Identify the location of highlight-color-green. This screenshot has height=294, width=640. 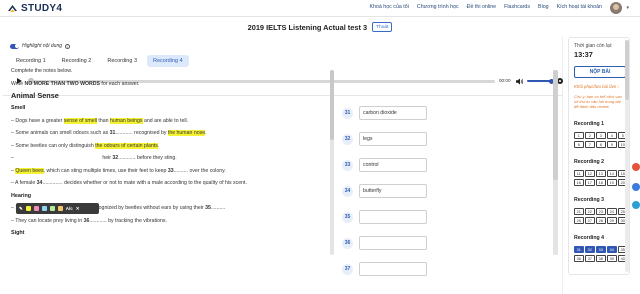
(52, 208).